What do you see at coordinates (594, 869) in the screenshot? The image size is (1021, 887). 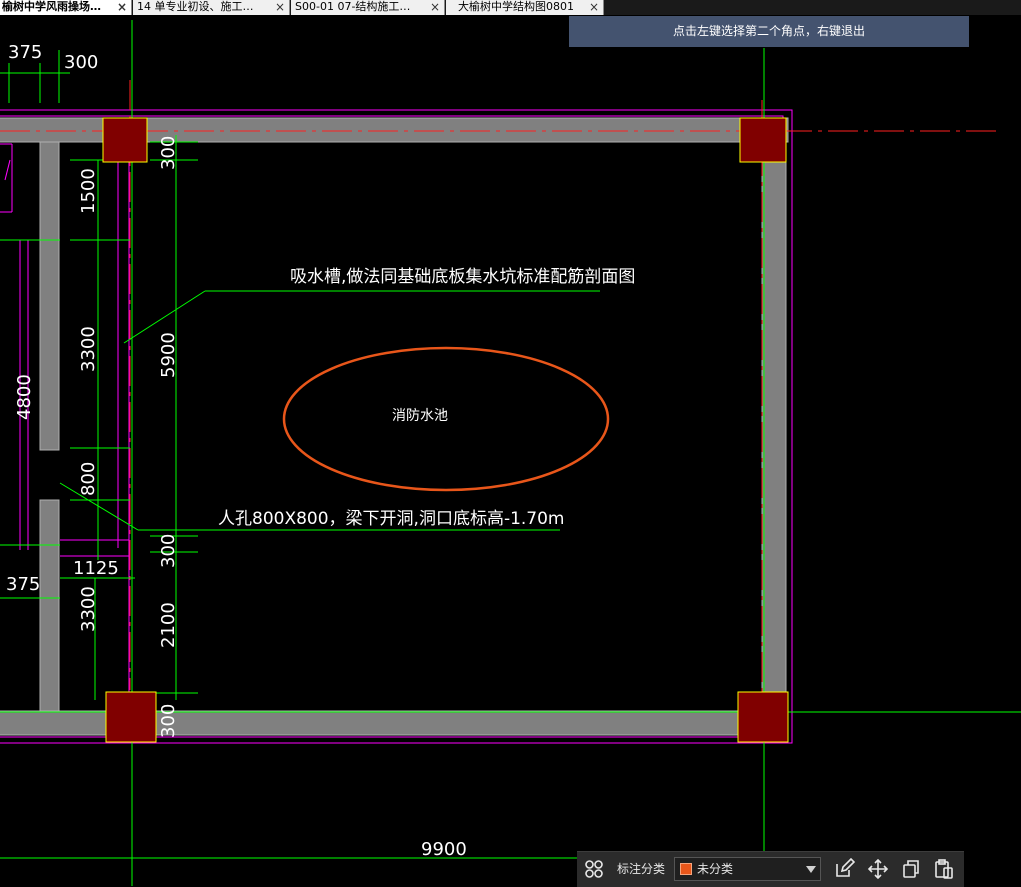 I see `layers-icon` at bounding box center [594, 869].